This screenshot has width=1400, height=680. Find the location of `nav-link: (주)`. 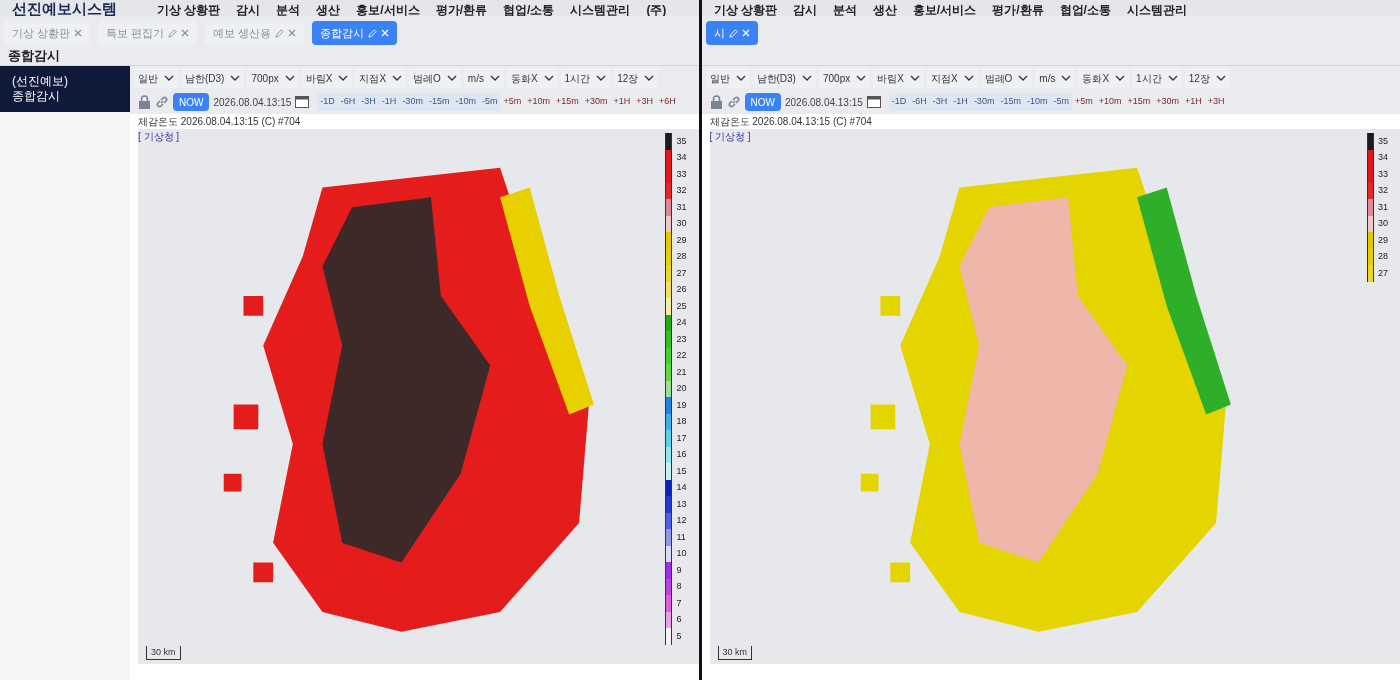

nav-link: (주) is located at coordinates (656, 10).